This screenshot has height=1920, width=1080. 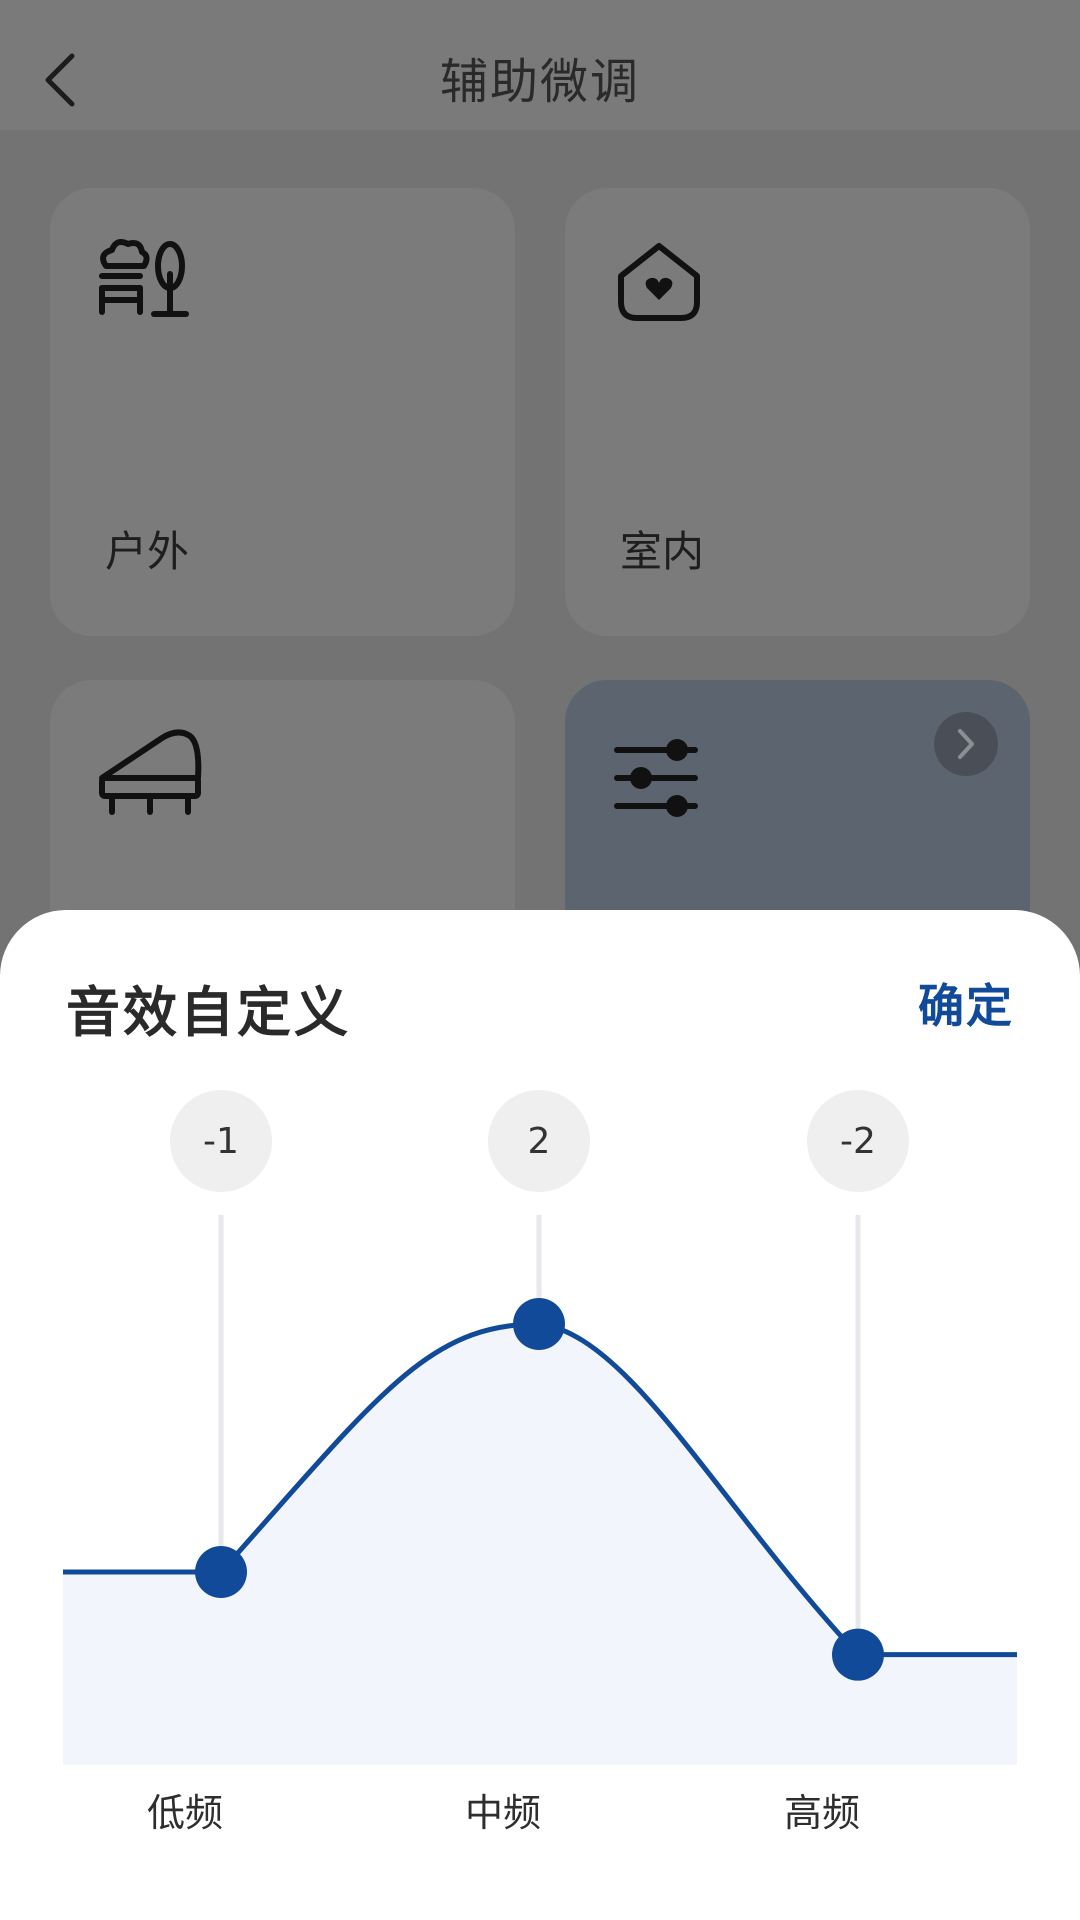 I want to click on band-value-bubble: -2, so click(x=858, y=1141).